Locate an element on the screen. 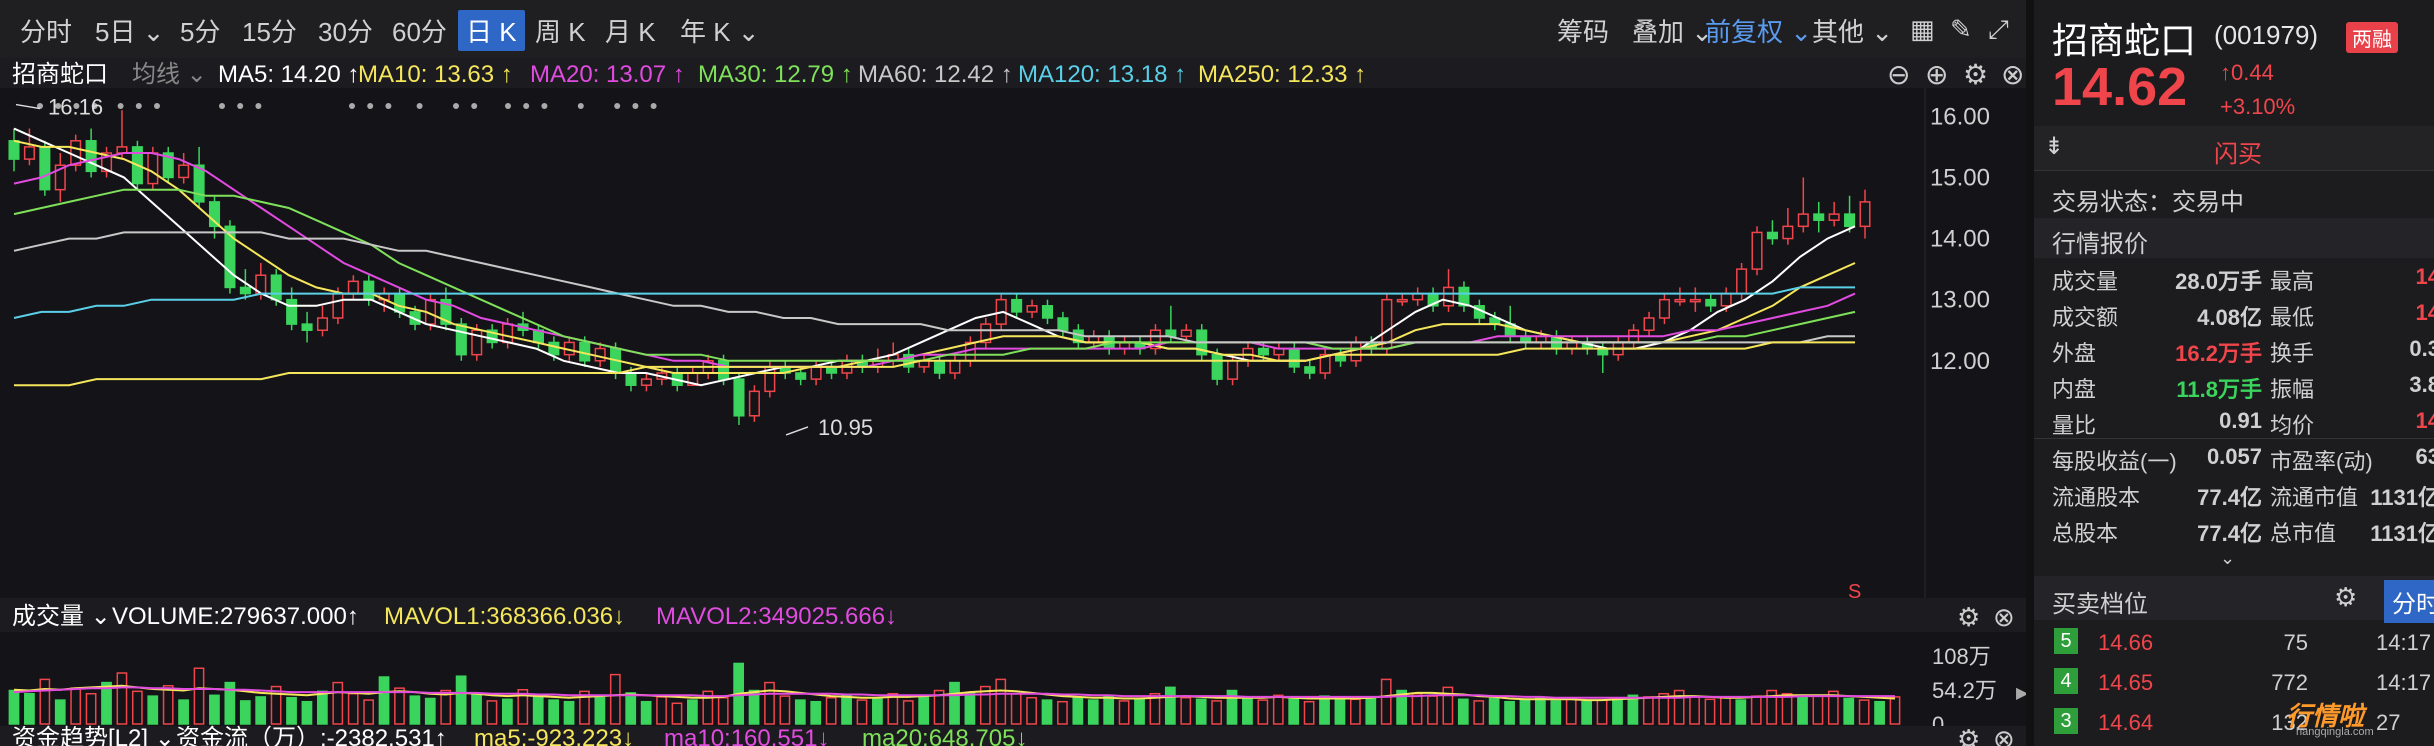 This screenshot has width=2434, height=746. collapse-icon: ⇟ is located at coordinates (2054, 146).